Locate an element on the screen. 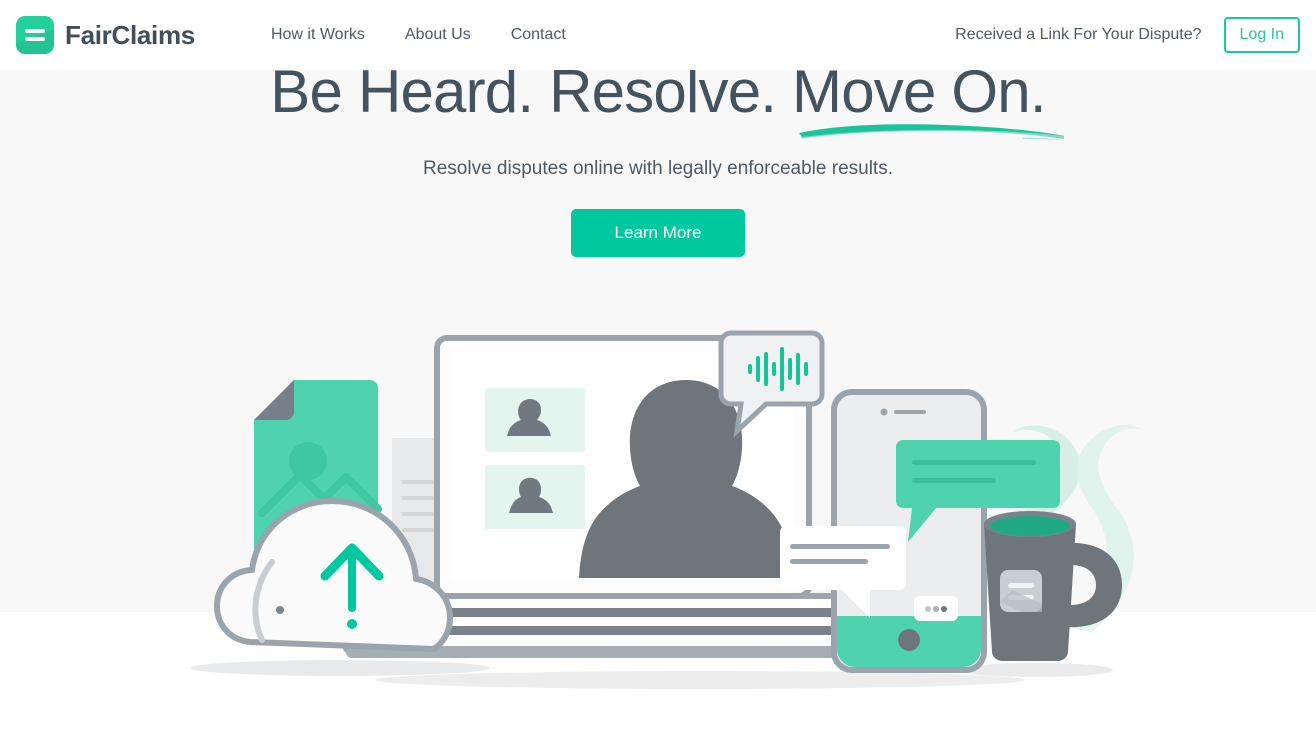  received-a-link-link: Received a Link For Your Dispute? is located at coordinates (1078, 35).